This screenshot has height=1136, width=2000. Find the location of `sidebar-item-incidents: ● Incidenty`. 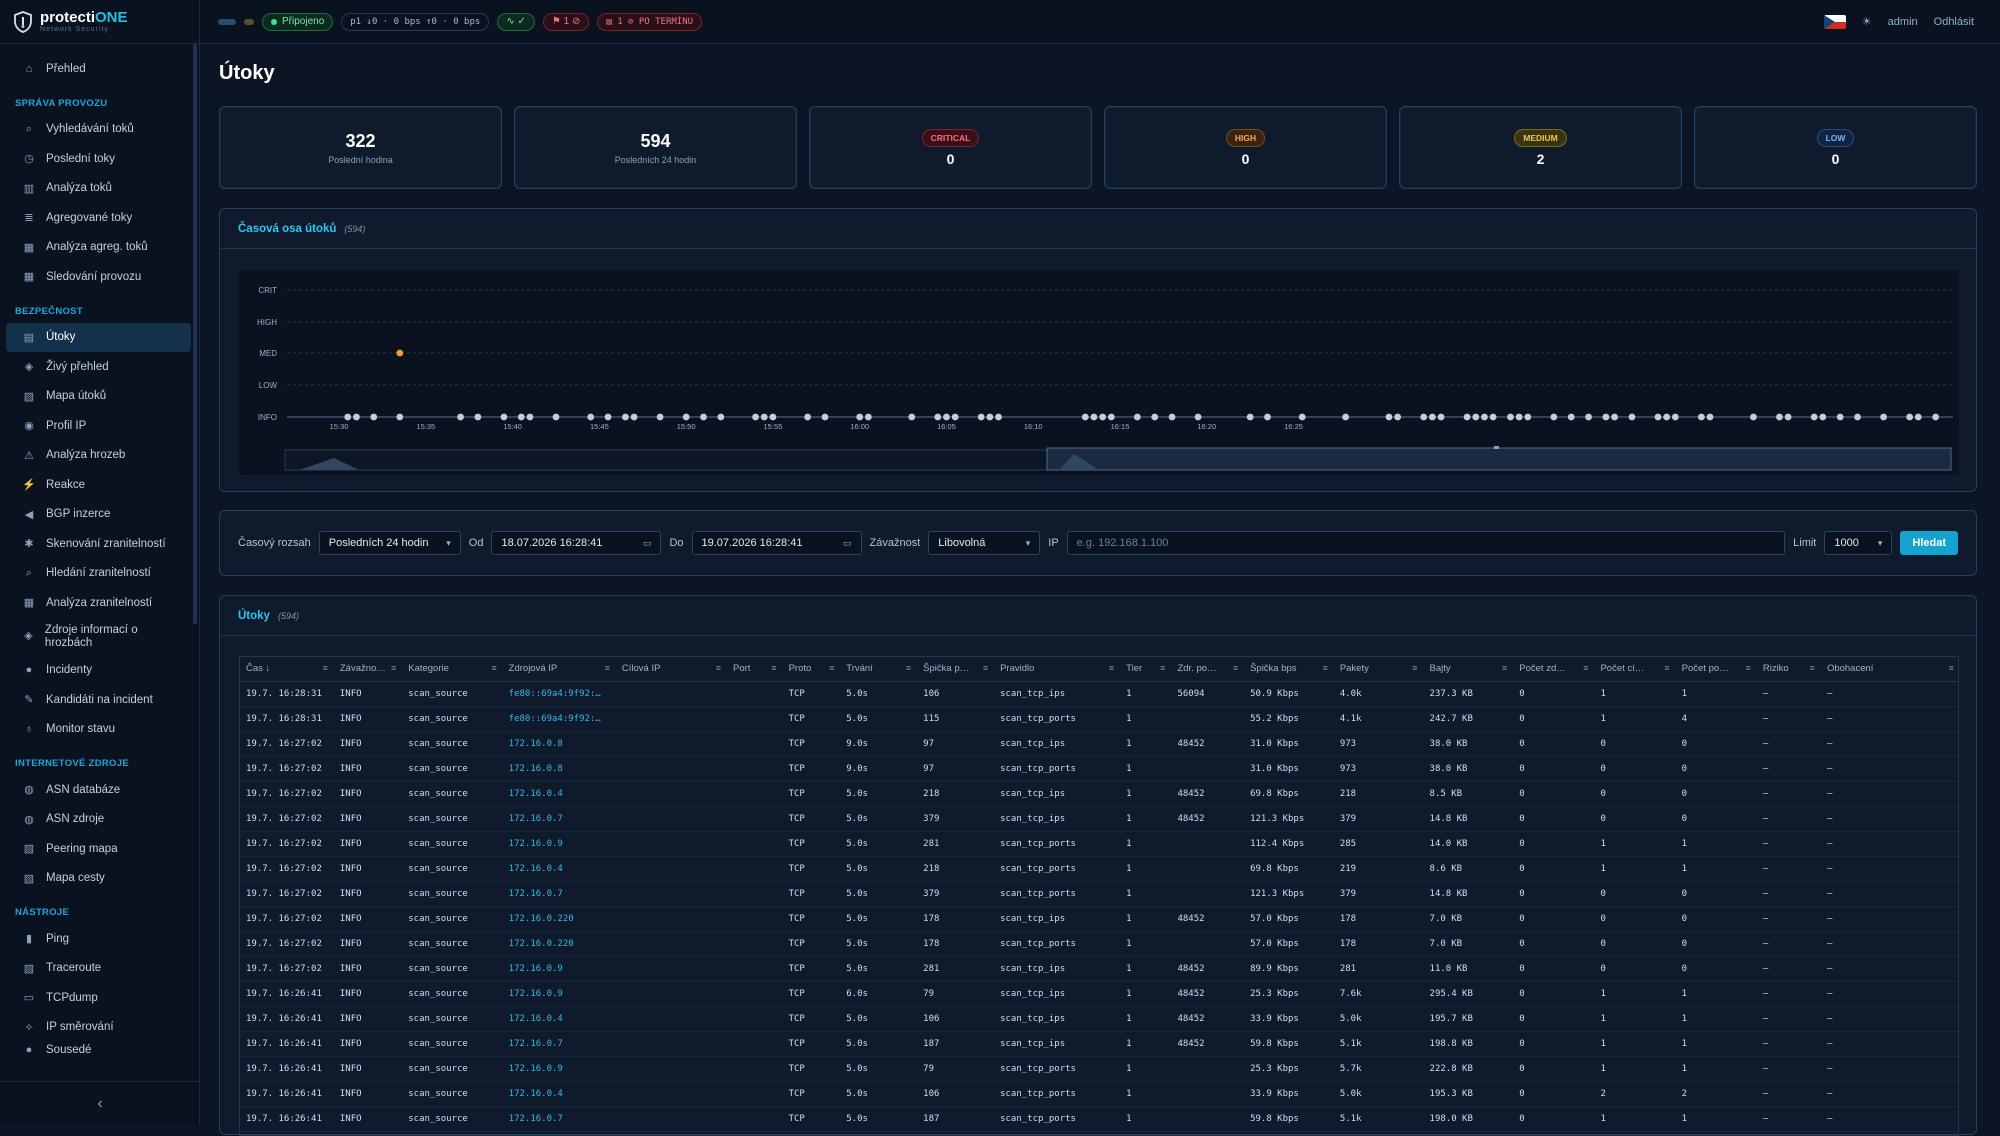

sidebar-item-incidents: ● Incidenty is located at coordinates (98, 671).